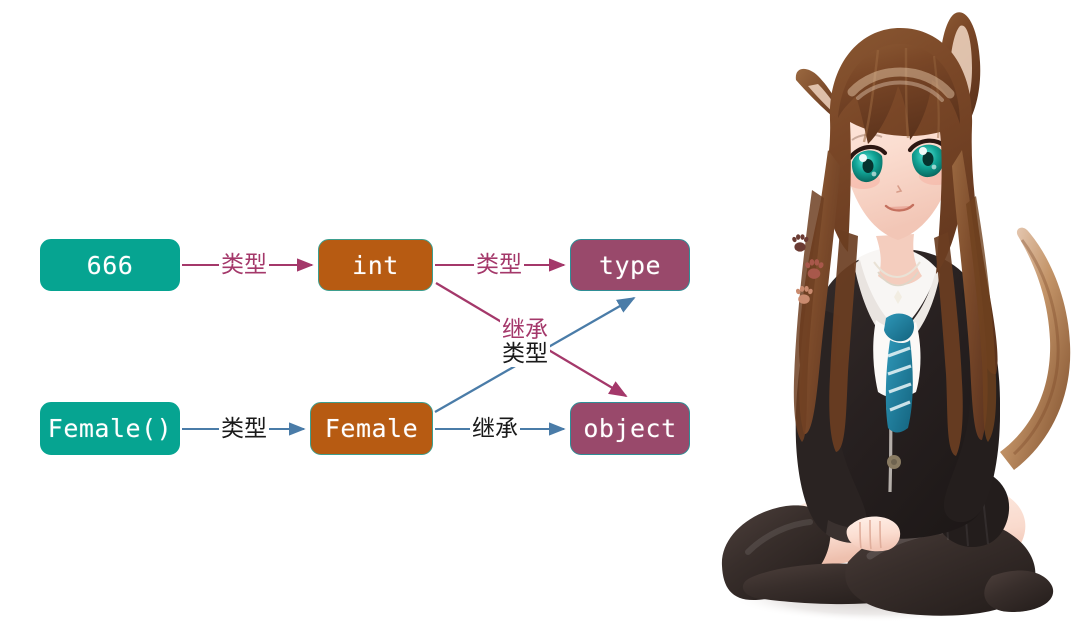 This screenshot has height=627, width=1080. I want to click on node-666-label: 666, so click(110, 265).